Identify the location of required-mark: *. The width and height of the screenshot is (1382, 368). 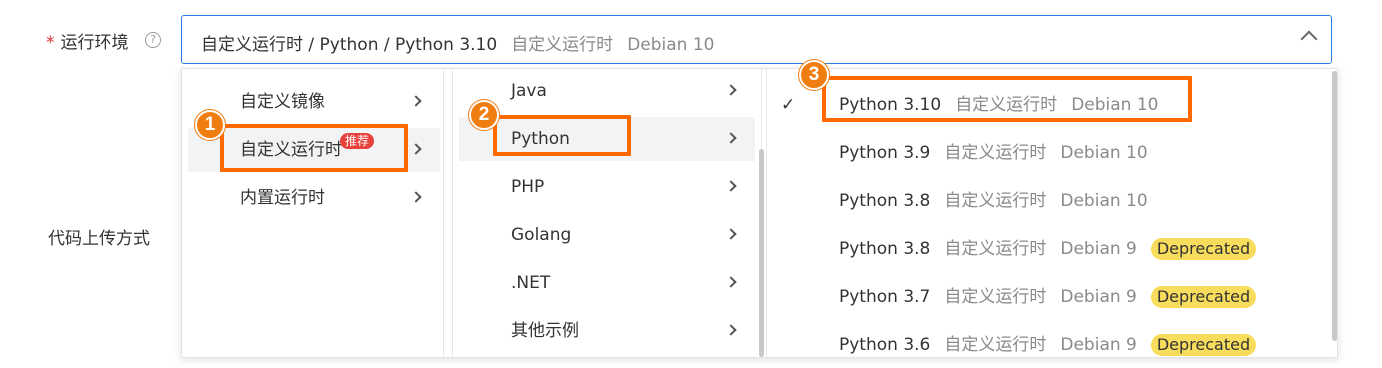
(50, 43).